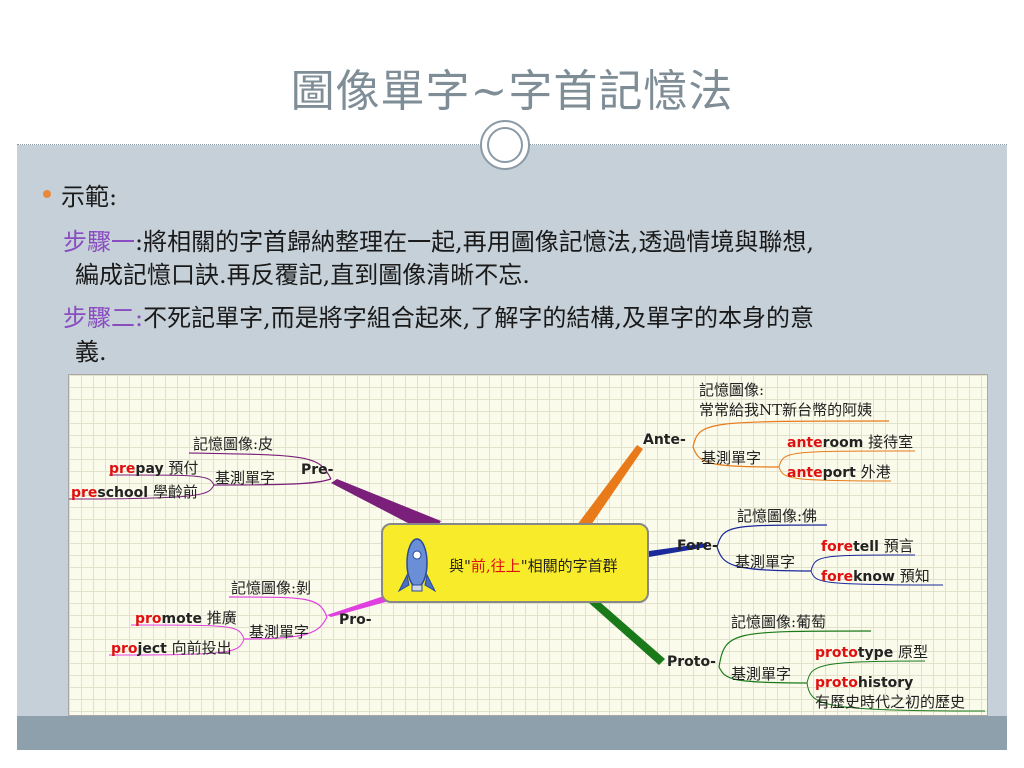  I want to click on proto-words-label: 基測單字, so click(761, 674).